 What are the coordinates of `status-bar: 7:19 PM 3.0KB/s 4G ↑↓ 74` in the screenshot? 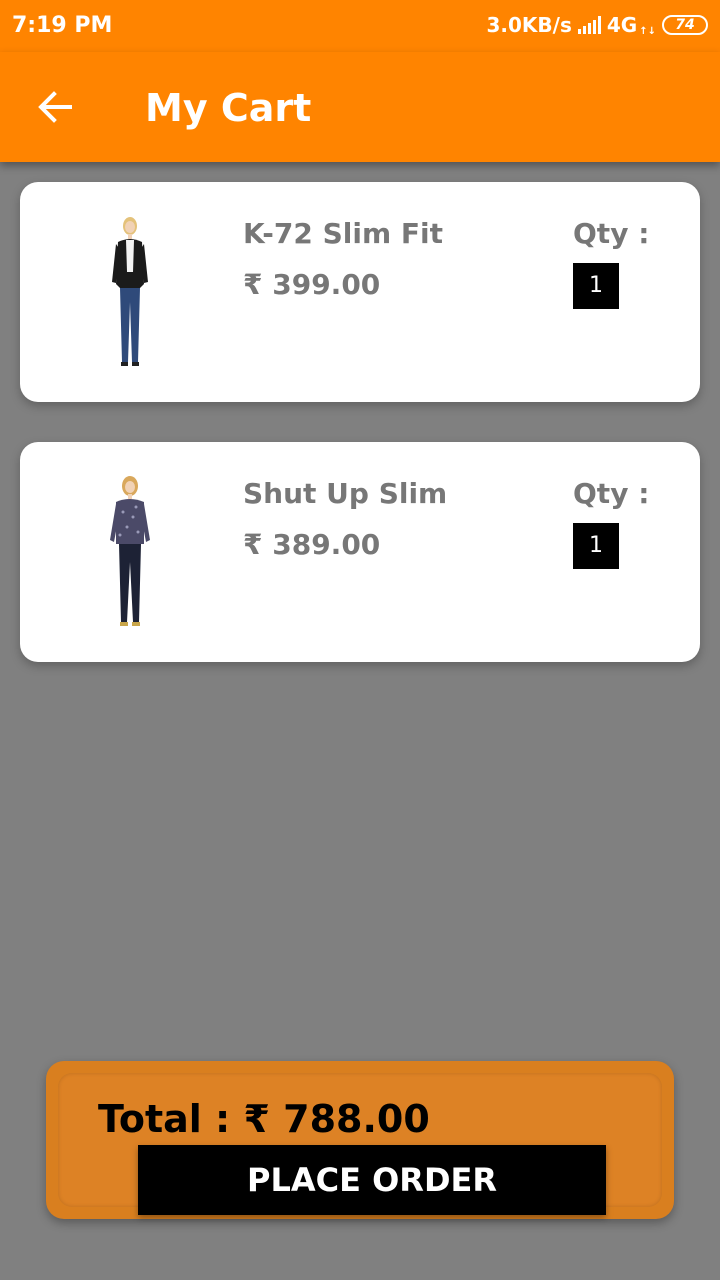 It's located at (360, 26).